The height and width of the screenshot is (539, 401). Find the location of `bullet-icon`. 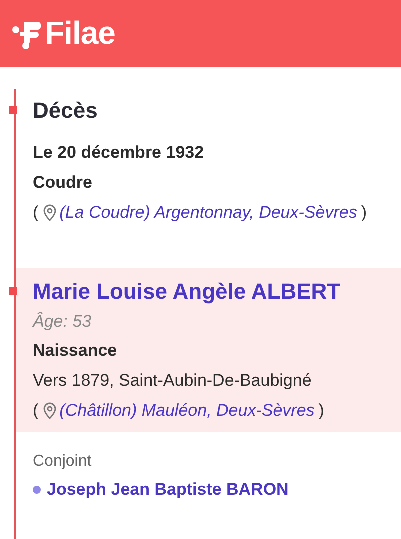

bullet-icon is located at coordinates (37, 490).